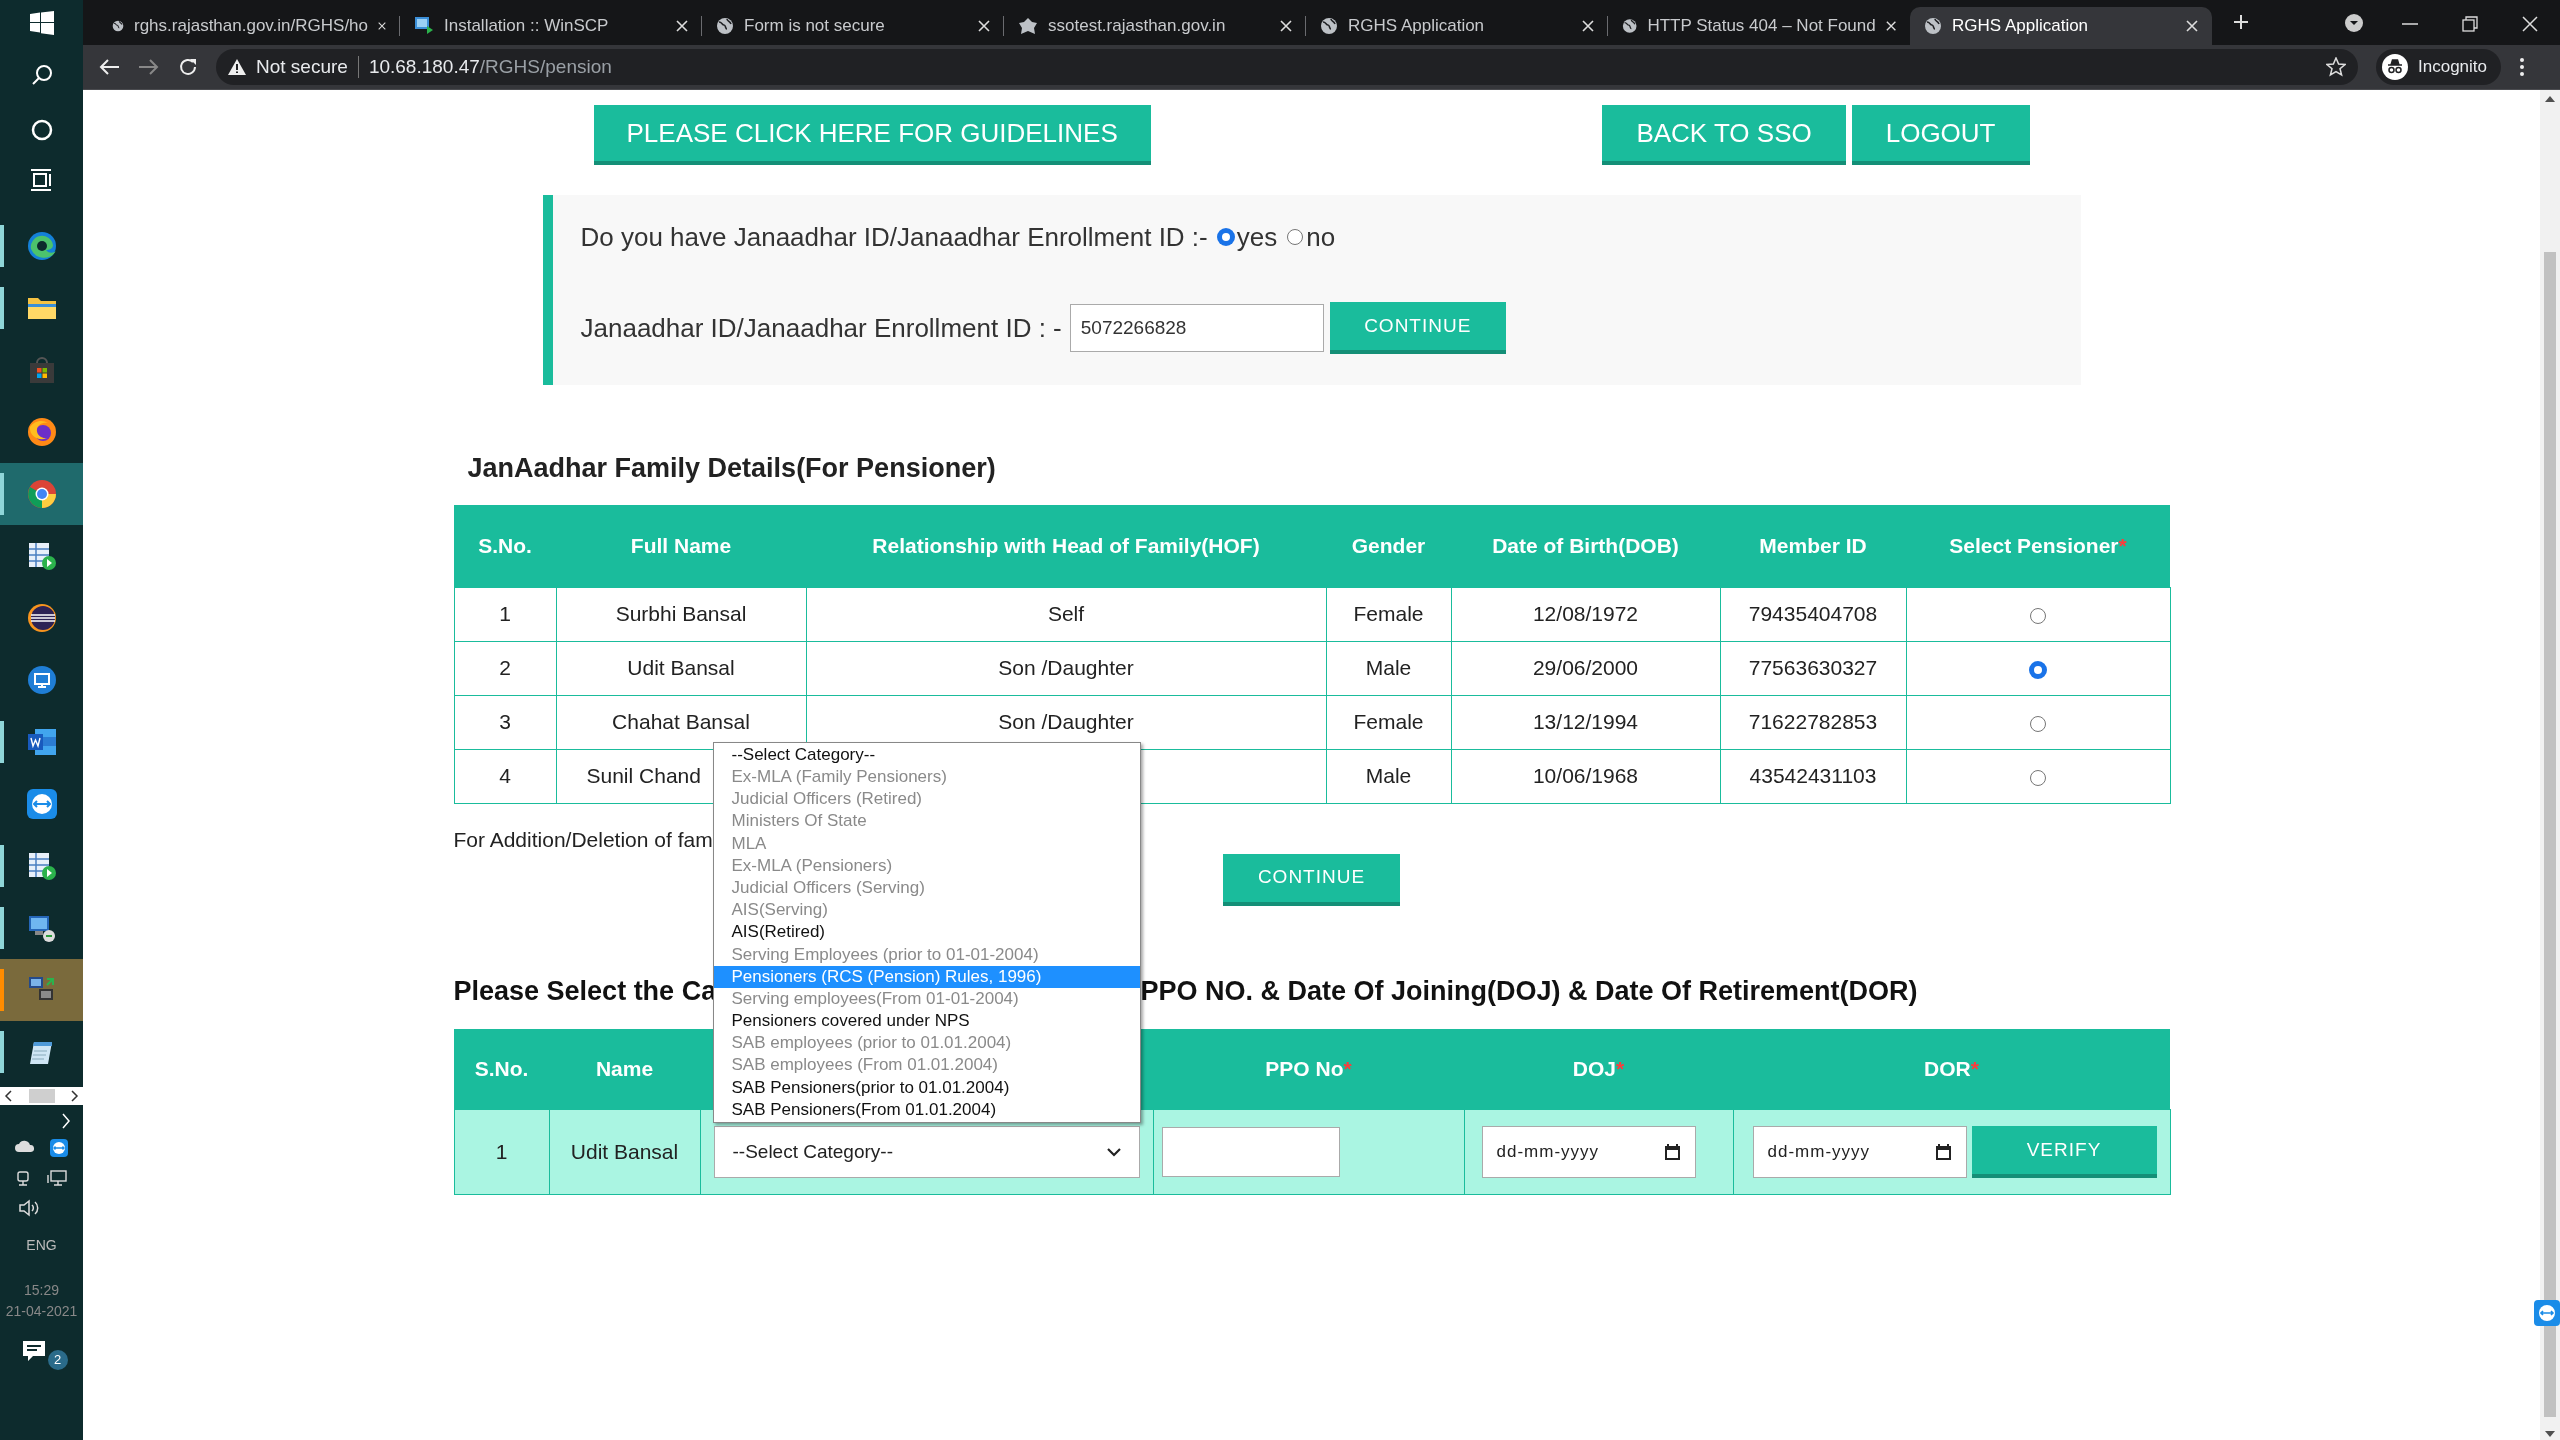 Image resolution: width=2560 pixels, height=1440 pixels. I want to click on network-icon, so click(57, 1178).